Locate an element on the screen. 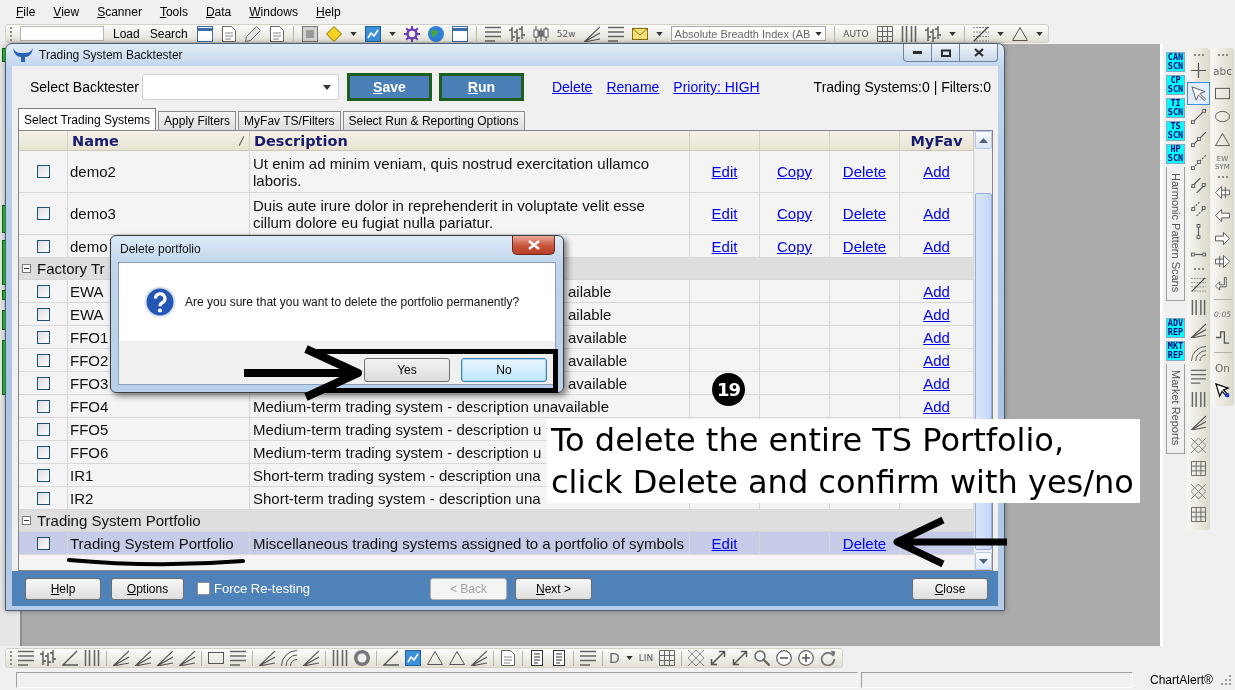 The width and height of the screenshot is (1235, 690). scan-button: TI SCN is located at coordinates (1175, 108).